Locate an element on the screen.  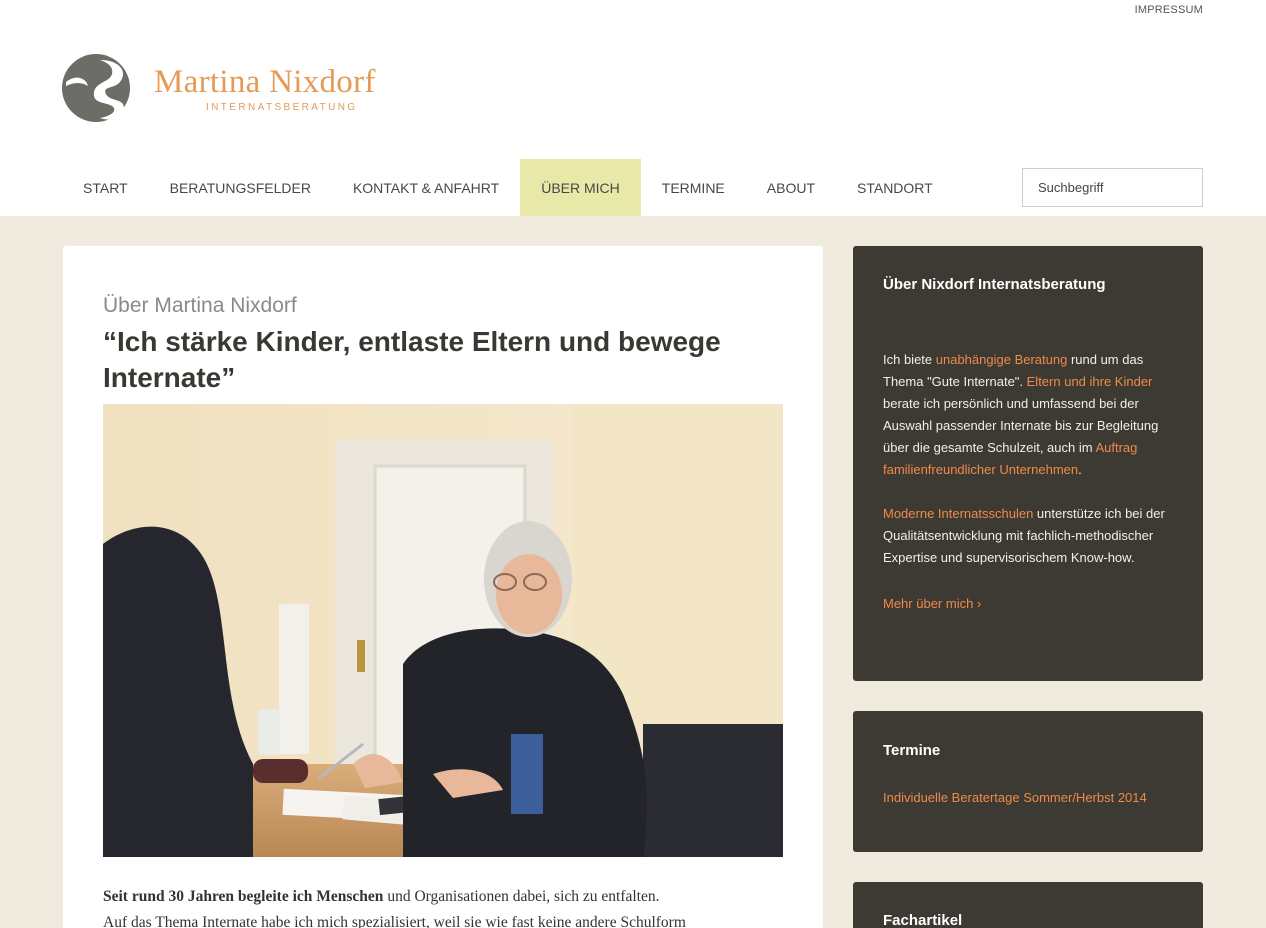
link-unabhaengige-beratung: unabhängige Beratung is located at coordinates (1002, 359).